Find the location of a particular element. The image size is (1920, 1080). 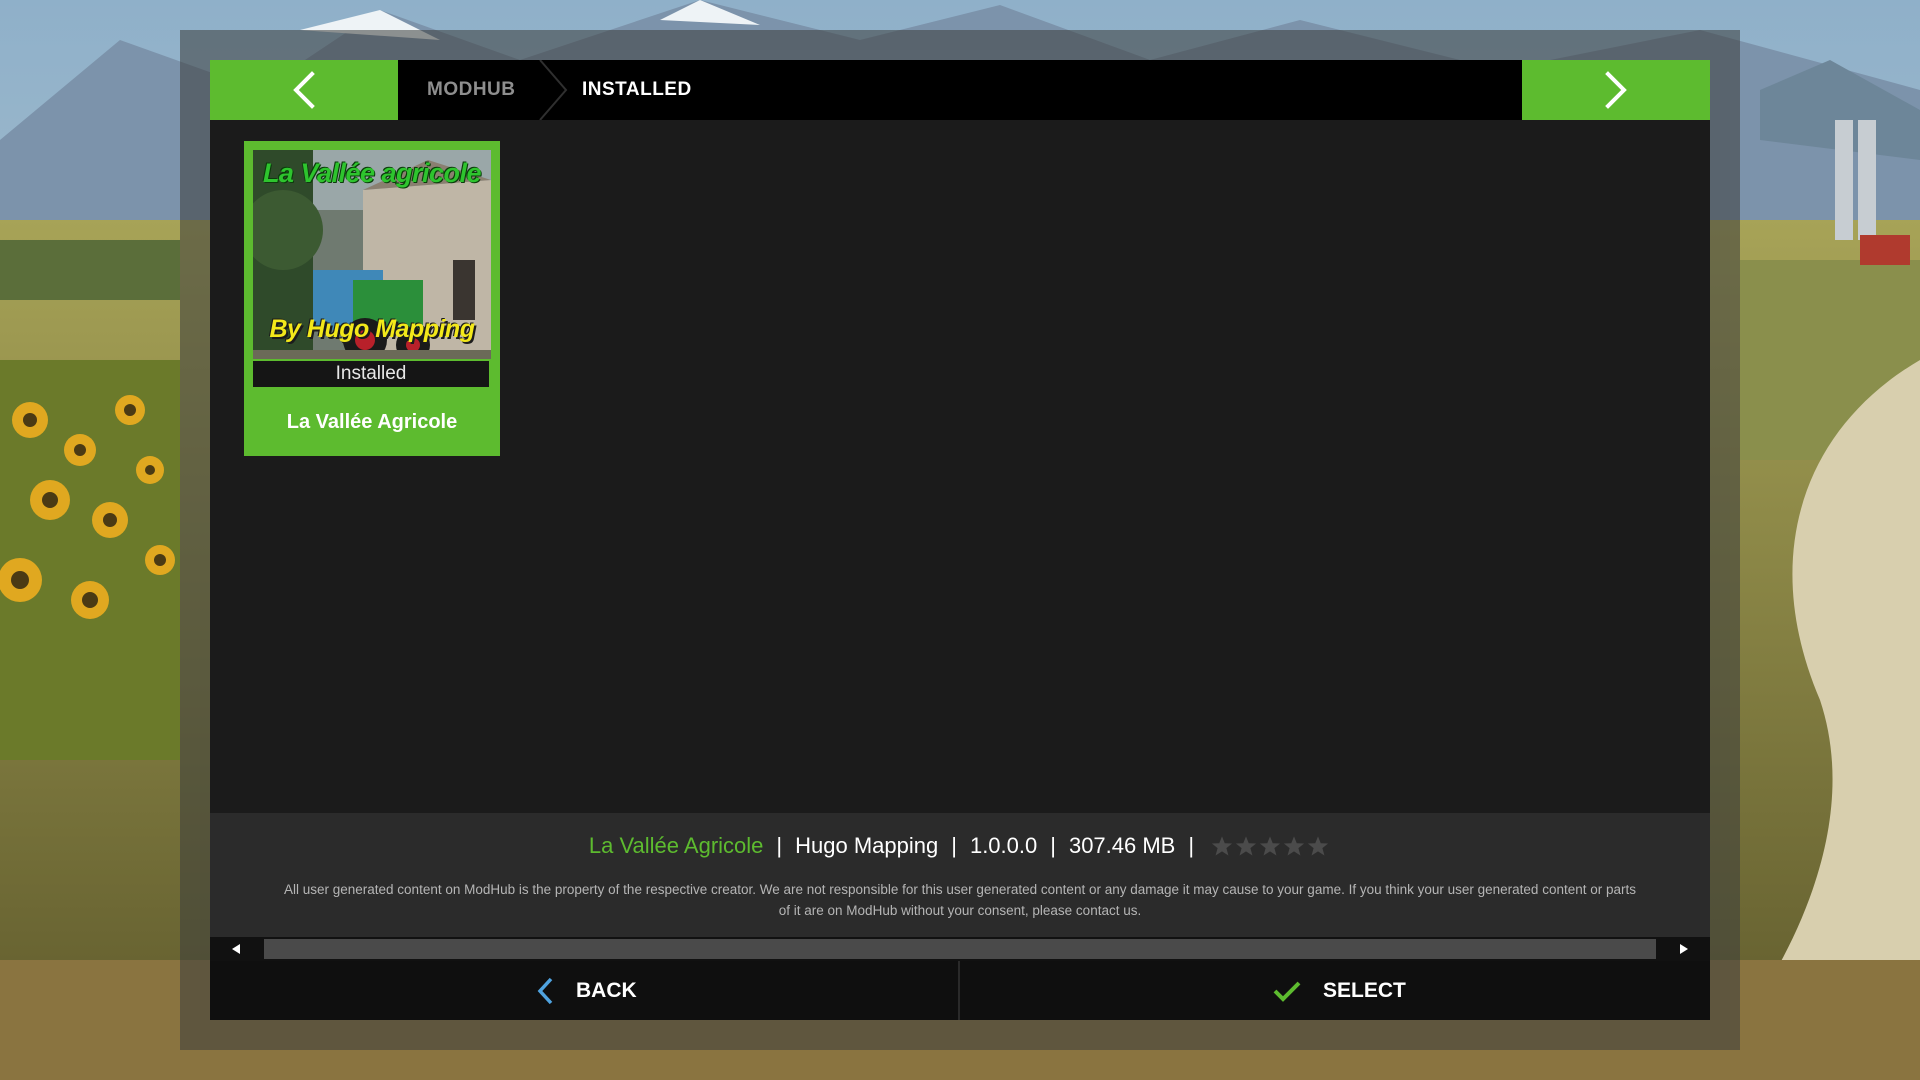

triangle-left-icon is located at coordinates (236, 949).